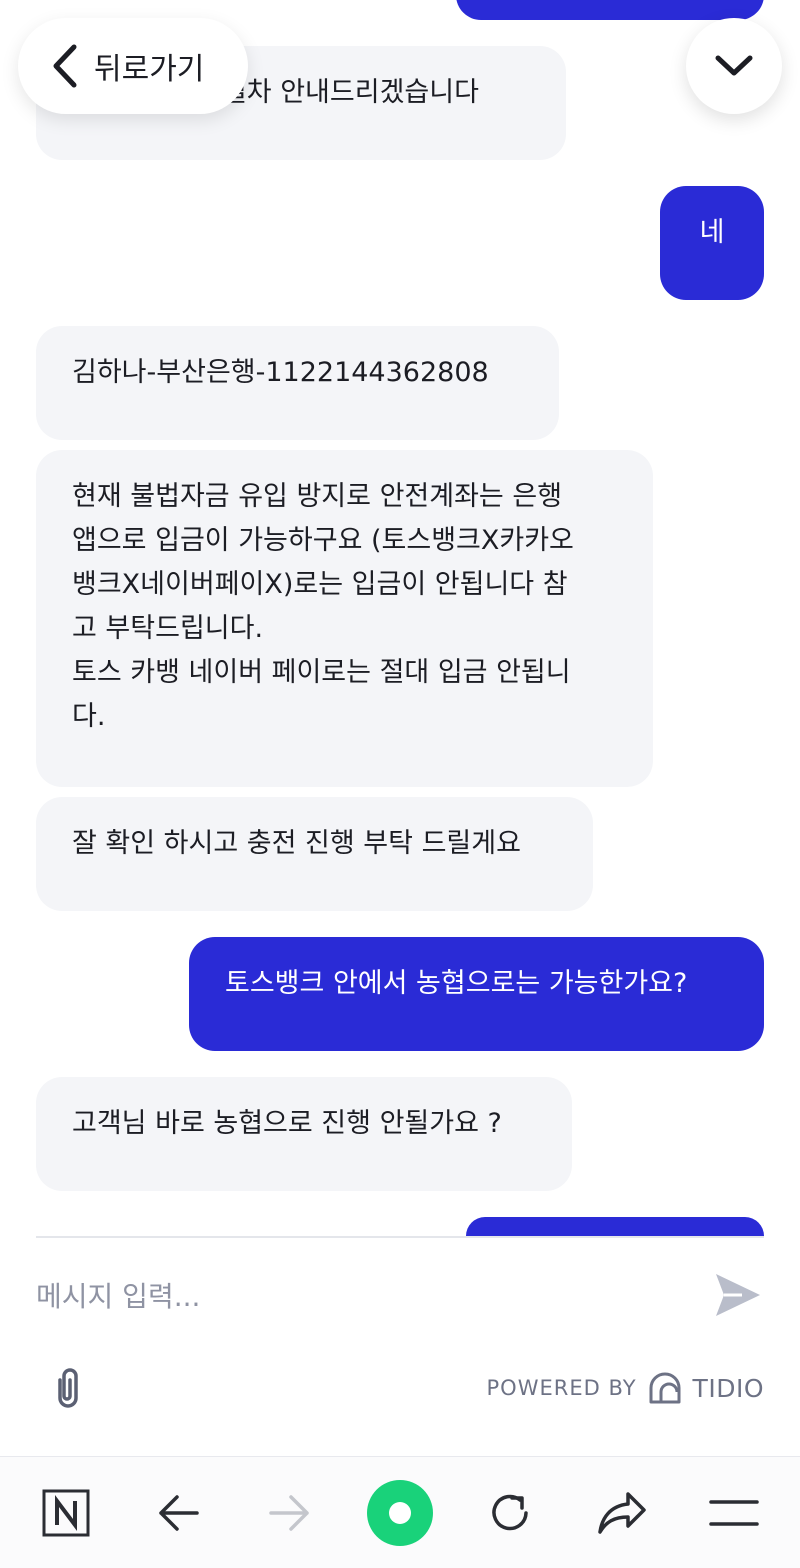  I want to click on powered-by-label: POWERED BY, so click(561, 1388).